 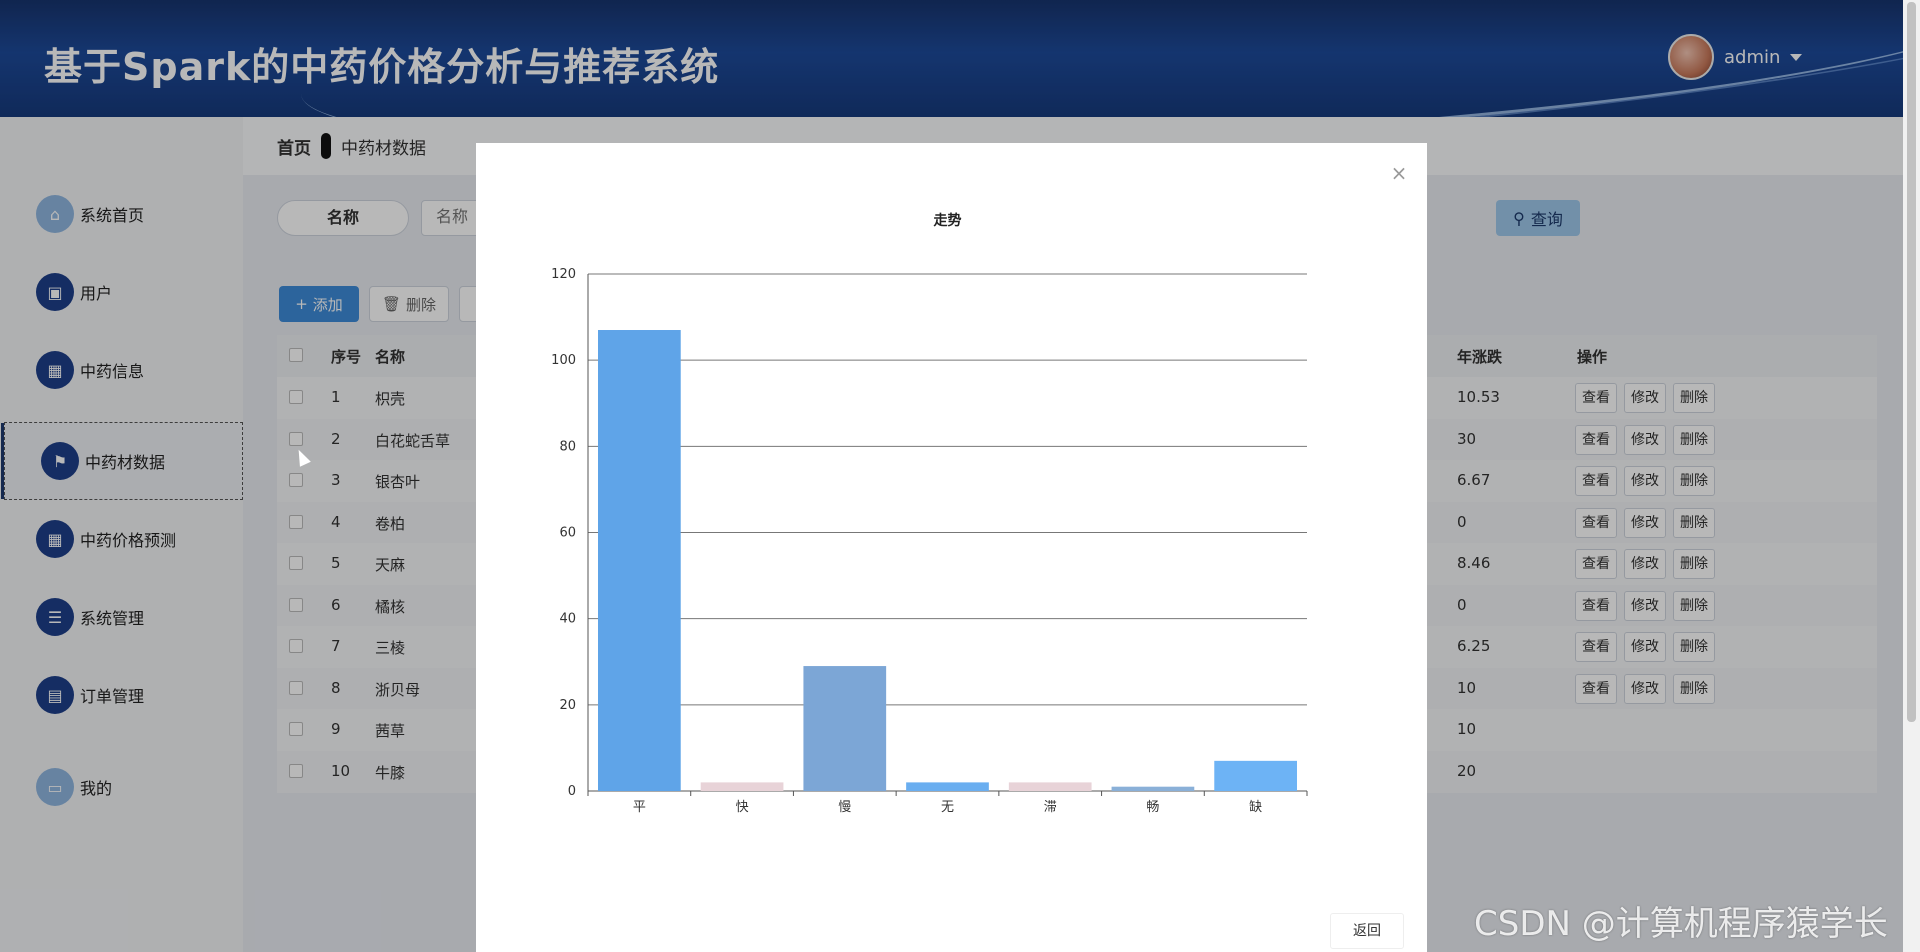 I want to click on x-tick-label: 滞, so click(x=1050, y=807).